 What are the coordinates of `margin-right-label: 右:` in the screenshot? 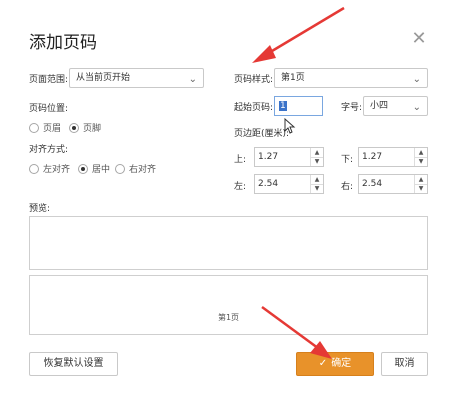 It's located at (347, 187).